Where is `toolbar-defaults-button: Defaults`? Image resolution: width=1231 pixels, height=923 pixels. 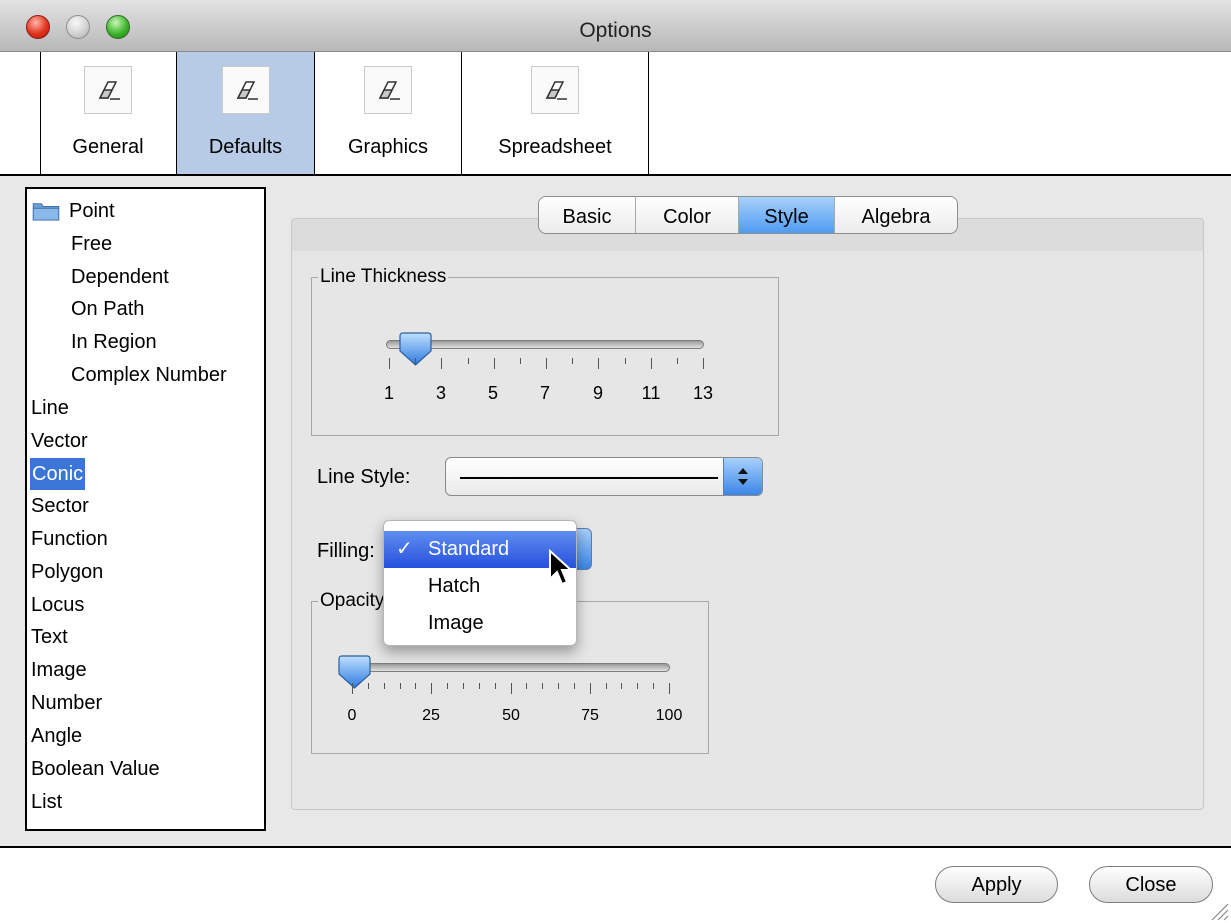 toolbar-defaults-button: Defaults is located at coordinates (246, 113).